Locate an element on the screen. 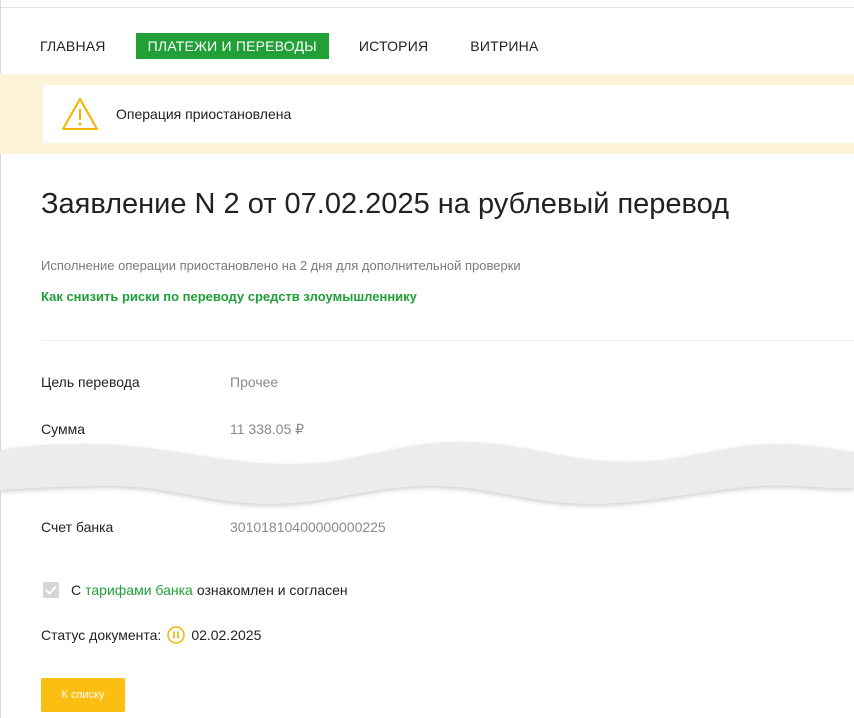 The width and height of the screenshot is (854, 718). nav-item-history: ИСТОРИЯ is located at coordinates (393, 46).